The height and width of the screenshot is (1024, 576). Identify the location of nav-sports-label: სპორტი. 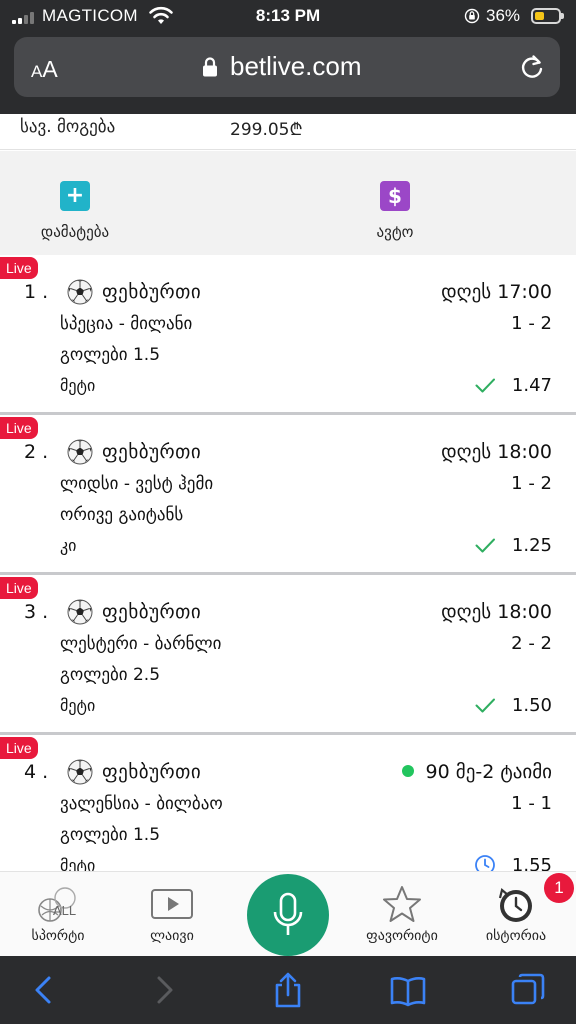
(58, 936).